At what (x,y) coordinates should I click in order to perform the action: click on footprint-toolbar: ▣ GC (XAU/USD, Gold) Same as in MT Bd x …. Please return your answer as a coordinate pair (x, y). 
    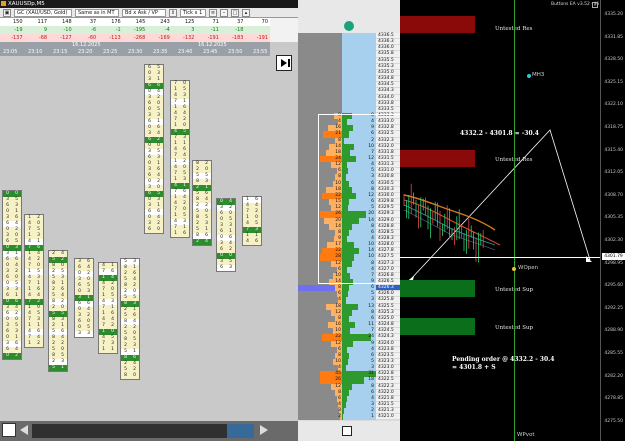
    Looking at the image, I should click on (149, 13).